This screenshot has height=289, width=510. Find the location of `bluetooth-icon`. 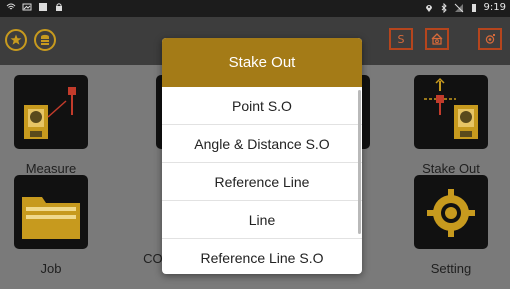

bluetooth-icon is located at coordinates (444, 8).